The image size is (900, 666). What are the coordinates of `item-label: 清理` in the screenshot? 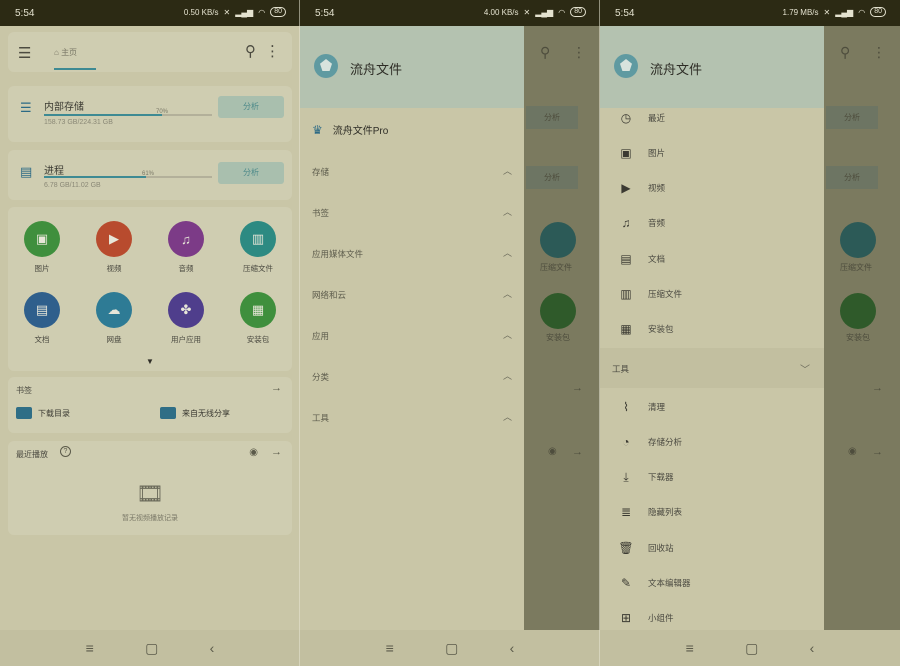 It's located at (657, 407).